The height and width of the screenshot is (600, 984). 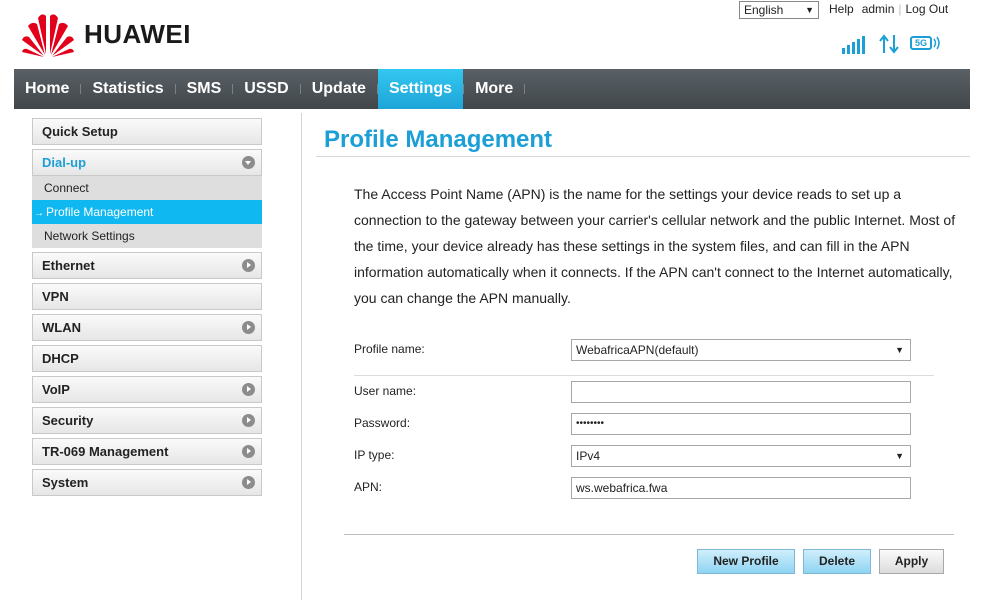 I want to click on profile-name-row: Profile name: WebafricaAPN(default) ▼, so click(x=634, y=350).